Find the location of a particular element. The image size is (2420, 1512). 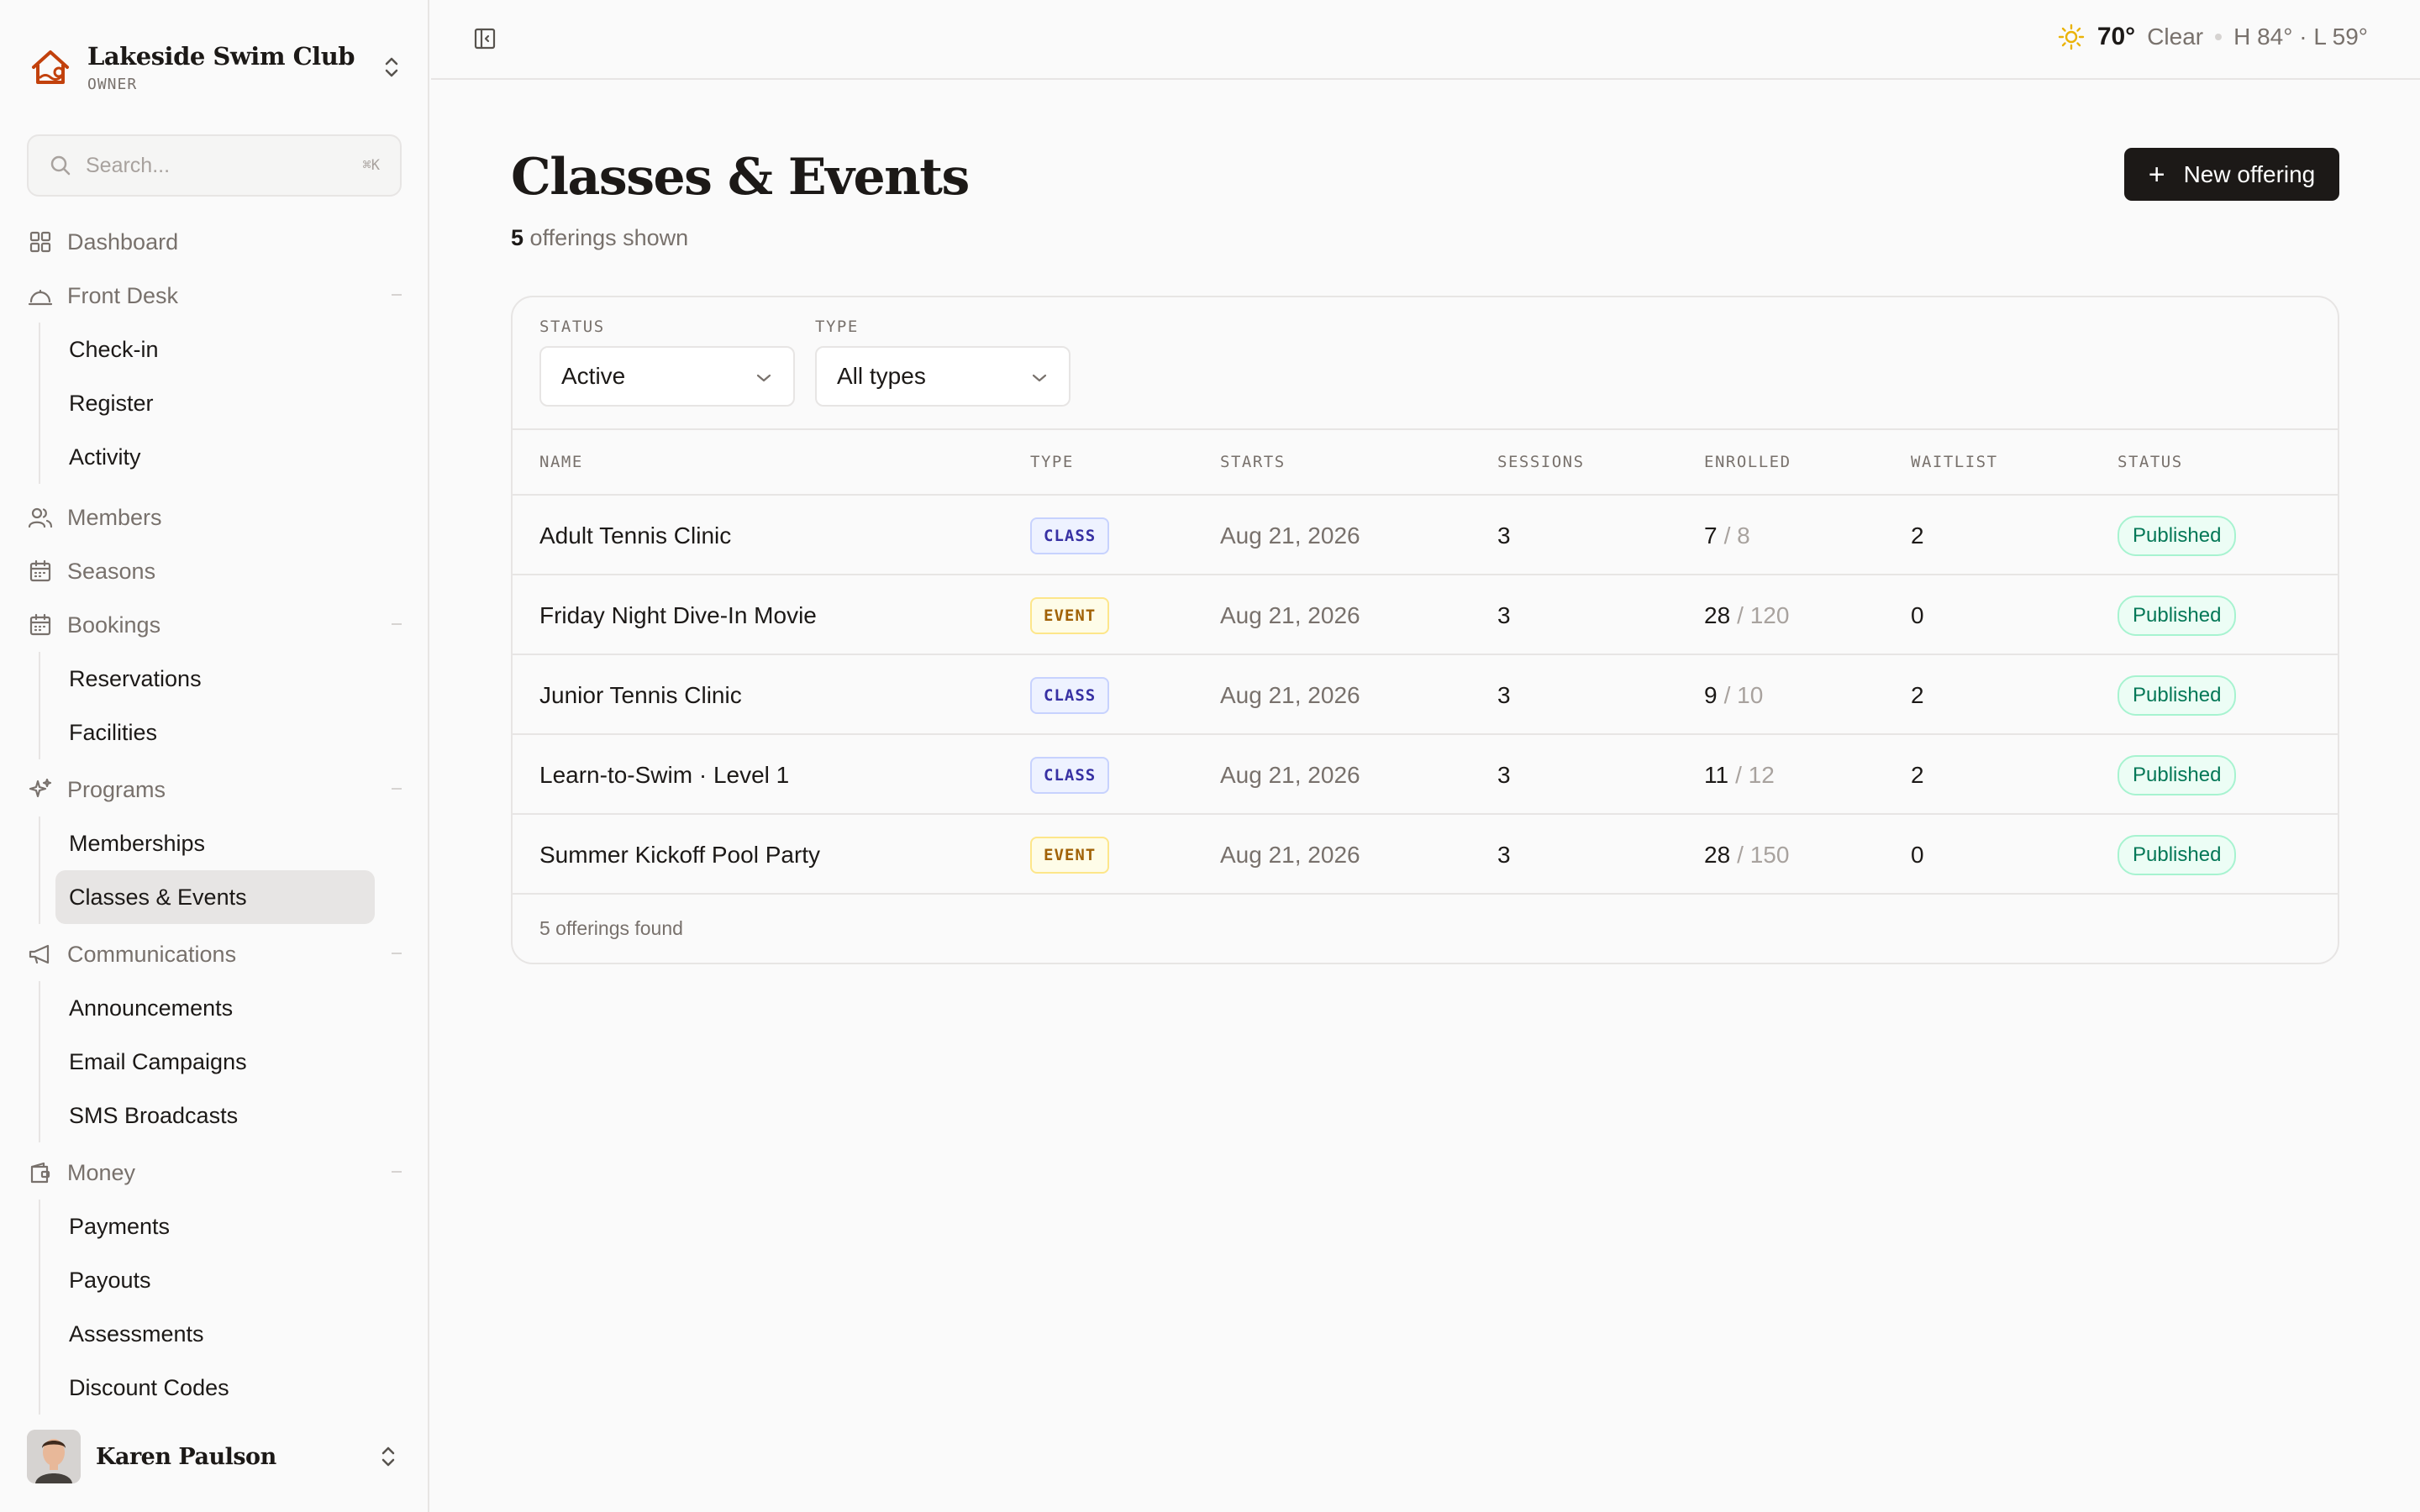

sidebar-item-memberships: Memberships is located at coordinates (215, 843).